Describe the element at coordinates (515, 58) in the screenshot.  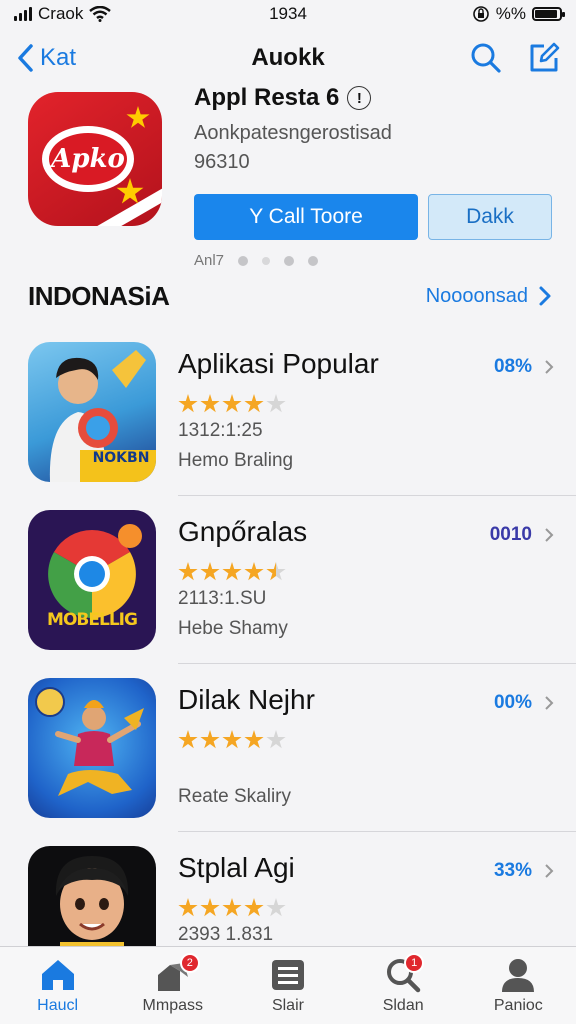
I see `nav-actions` at that location.